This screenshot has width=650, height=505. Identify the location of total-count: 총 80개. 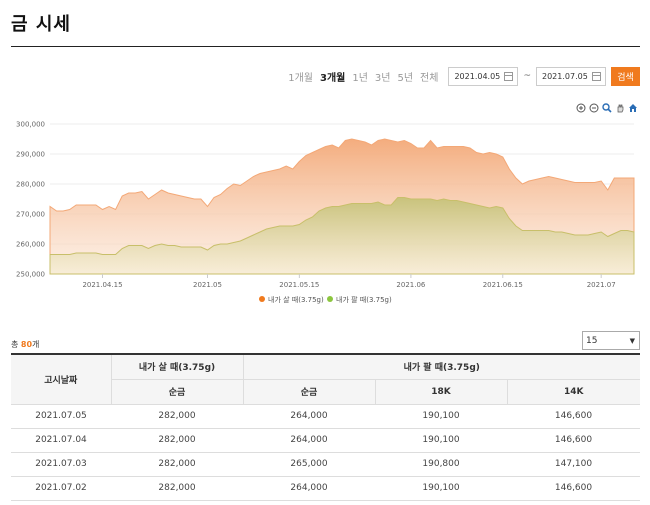
(25, 344).